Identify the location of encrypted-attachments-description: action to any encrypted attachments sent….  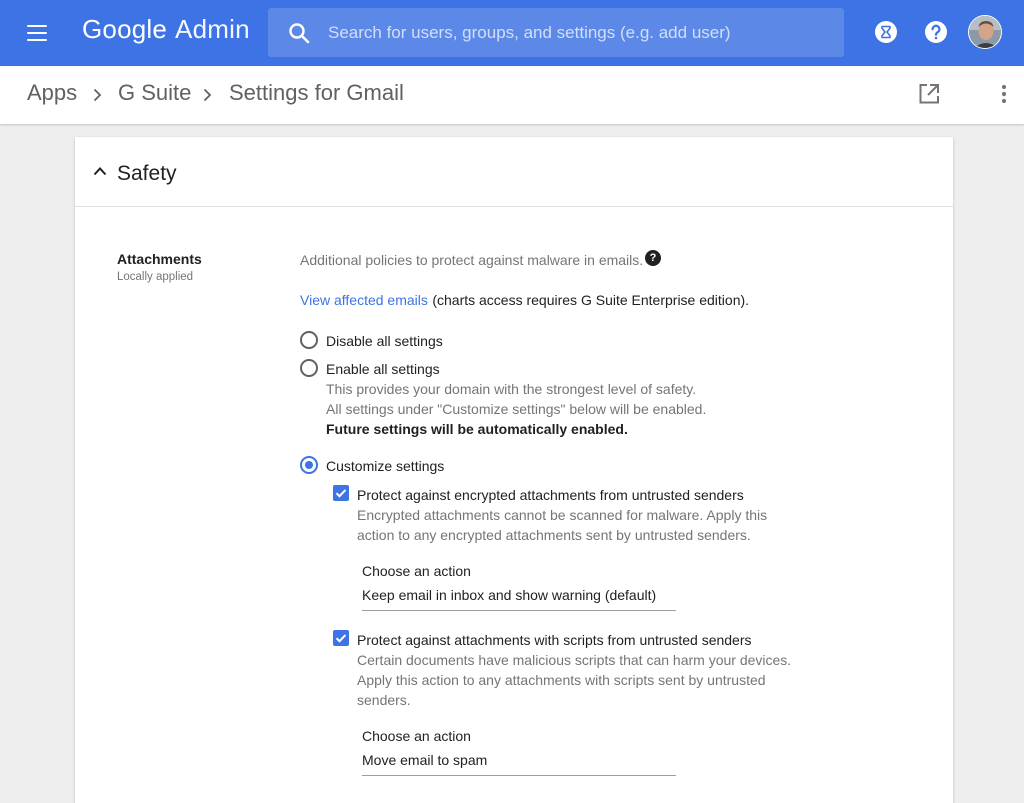
(554, 535).